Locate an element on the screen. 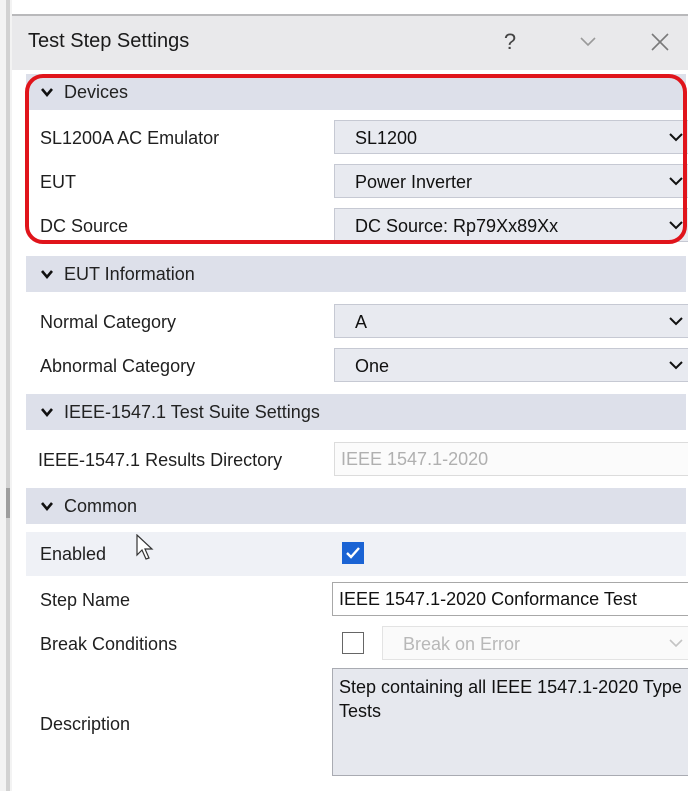  window-left-edge is located at coordinates (6, 395).